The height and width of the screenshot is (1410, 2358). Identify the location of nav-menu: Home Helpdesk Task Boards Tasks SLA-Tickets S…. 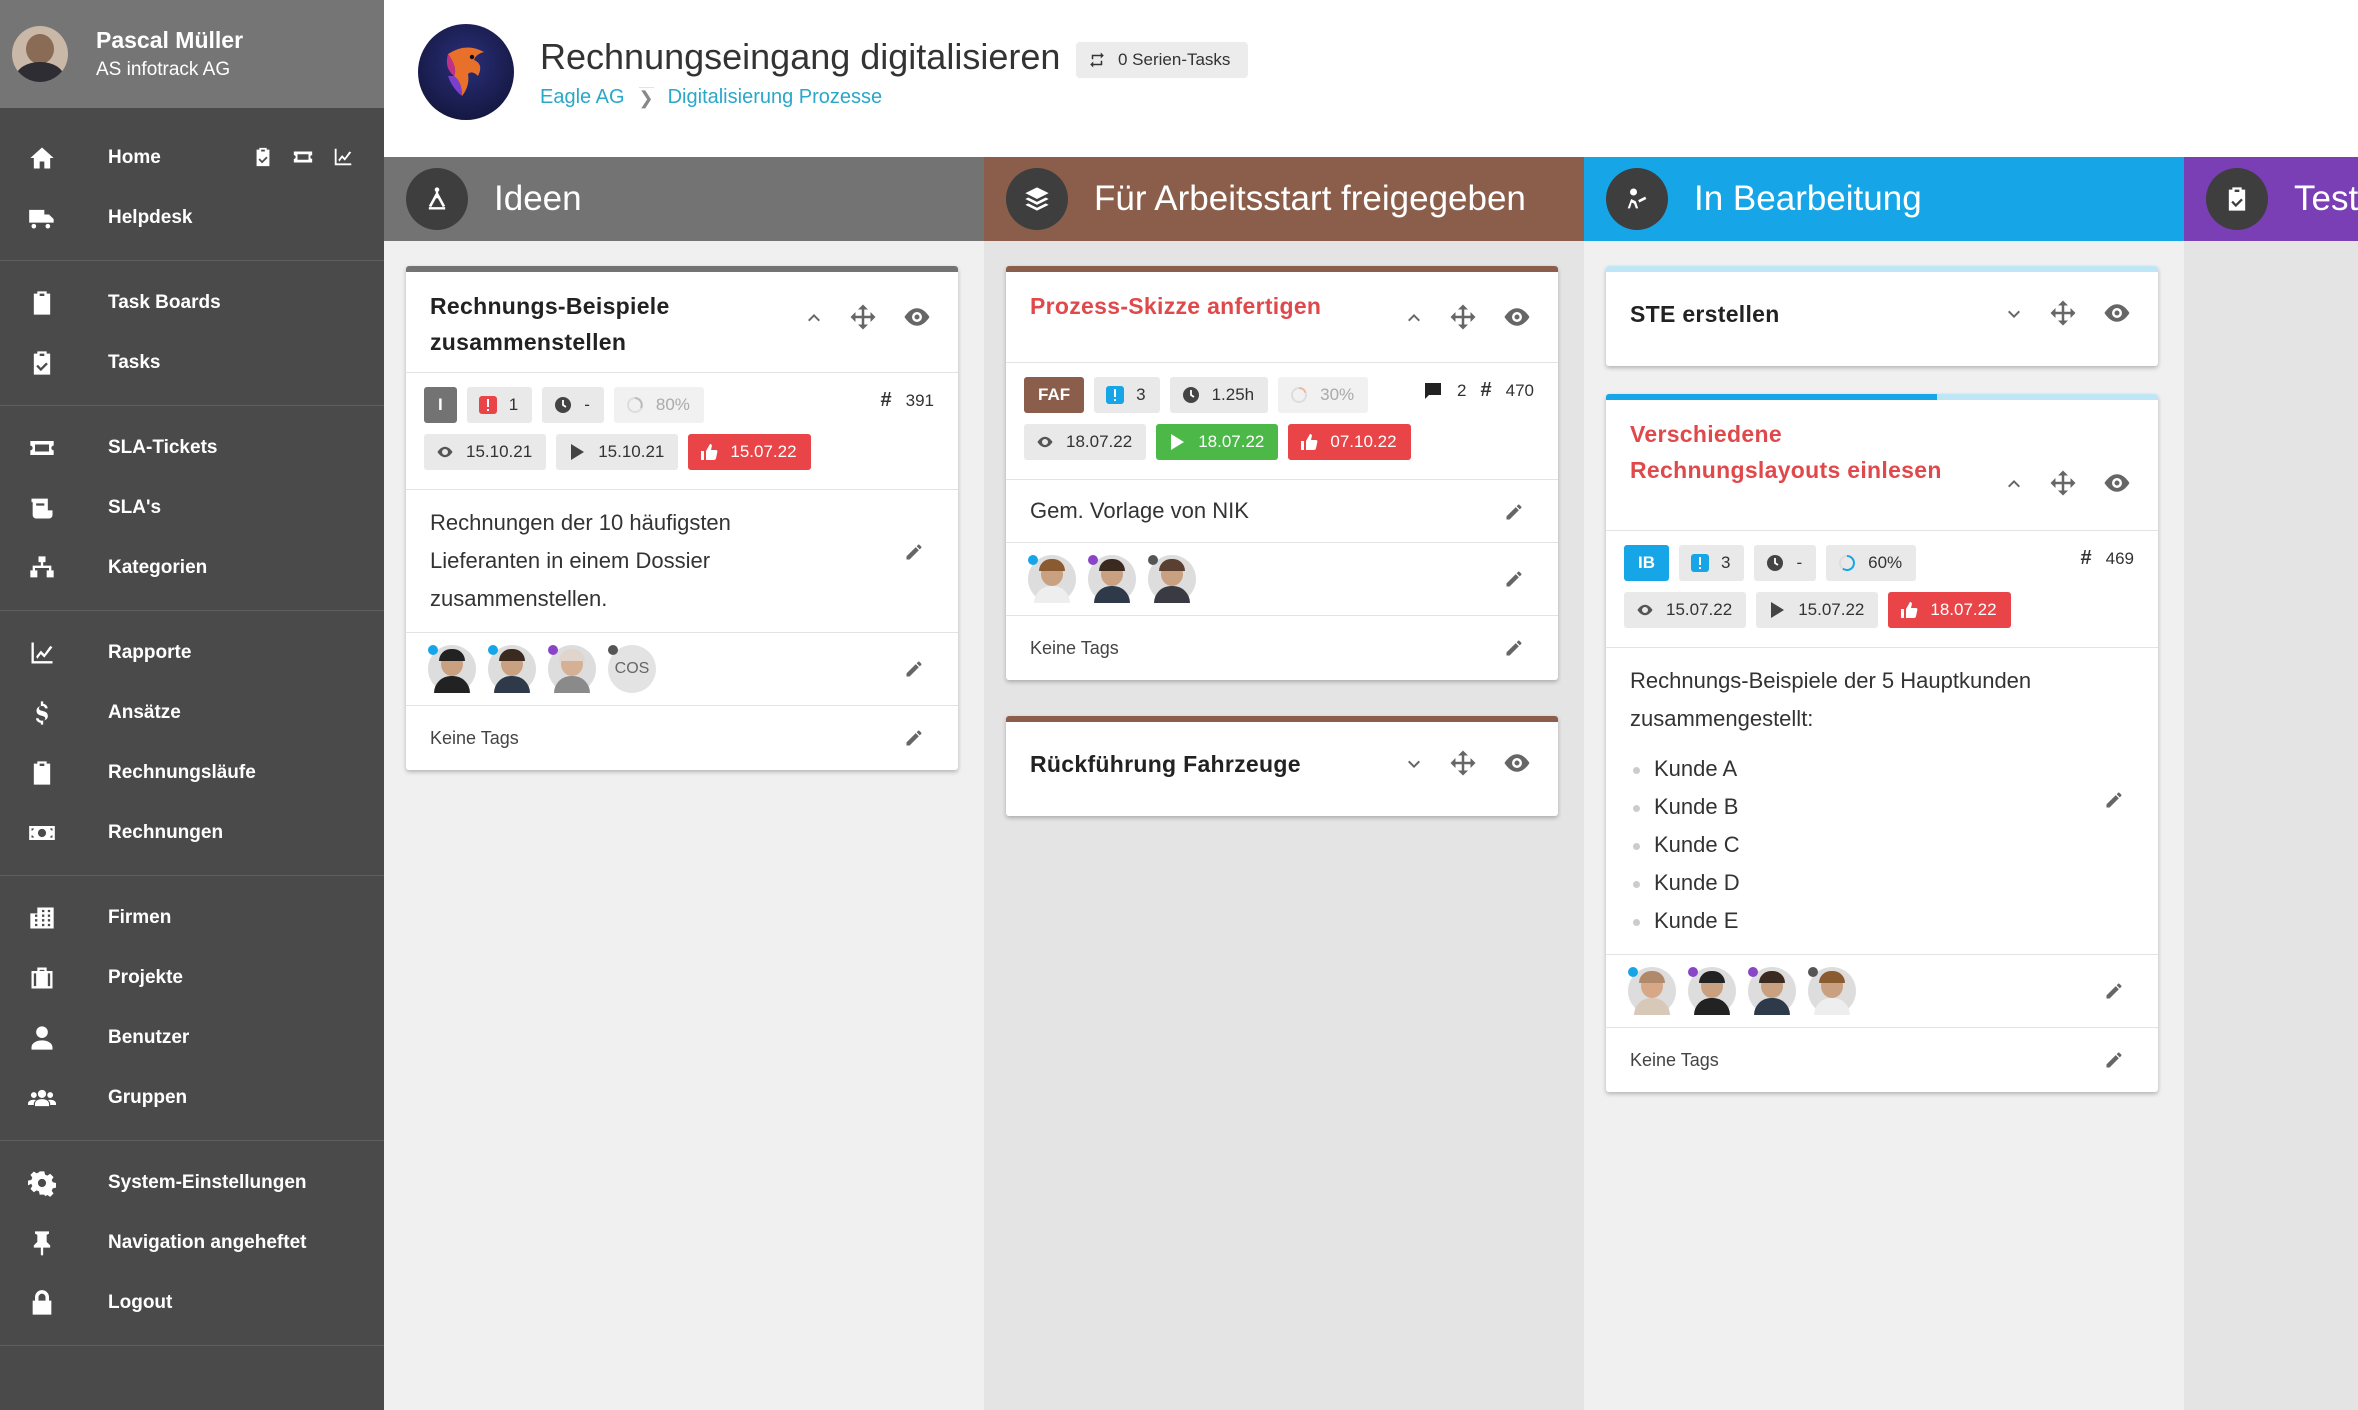
(192, 727).